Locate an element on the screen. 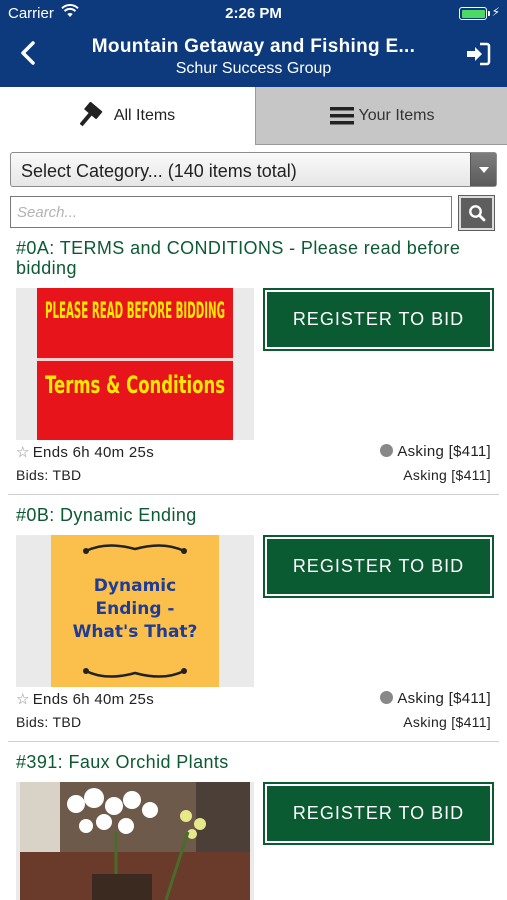  tab-all-items-label: All Items is located at coordinates (144, 115).